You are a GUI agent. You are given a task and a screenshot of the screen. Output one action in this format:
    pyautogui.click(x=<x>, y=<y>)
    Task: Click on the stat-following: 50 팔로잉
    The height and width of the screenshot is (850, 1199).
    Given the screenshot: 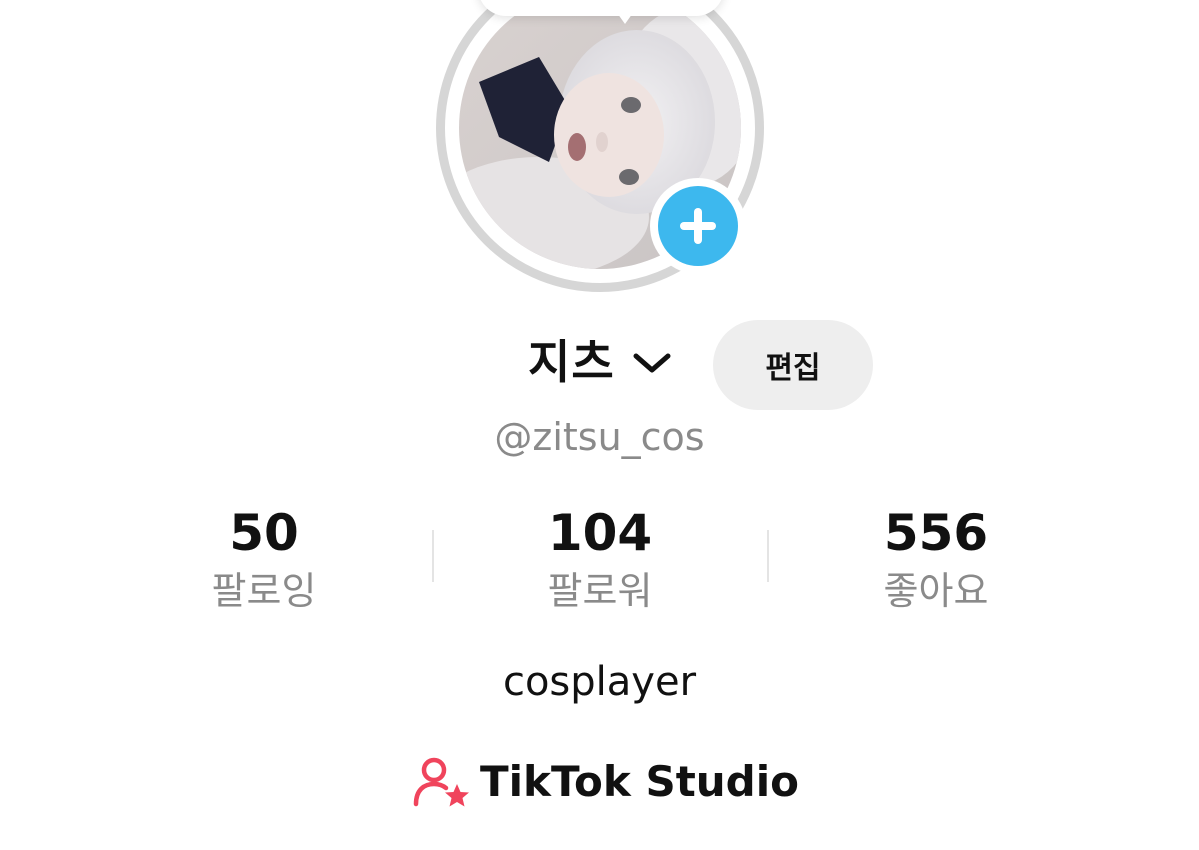 What is the action you would take?
    pyautogui.click(x=264, y=558)
    